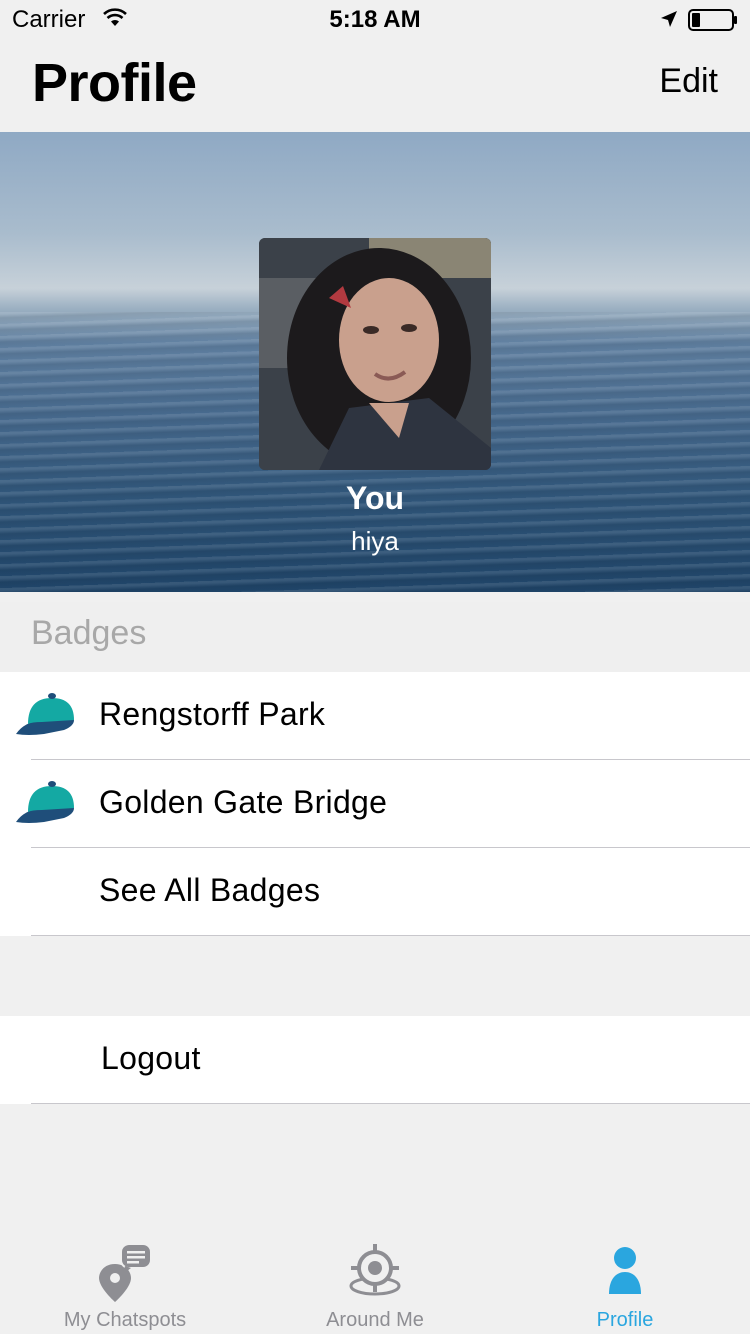  I want to click on tab-label: Around Me, so click(375, 1320).